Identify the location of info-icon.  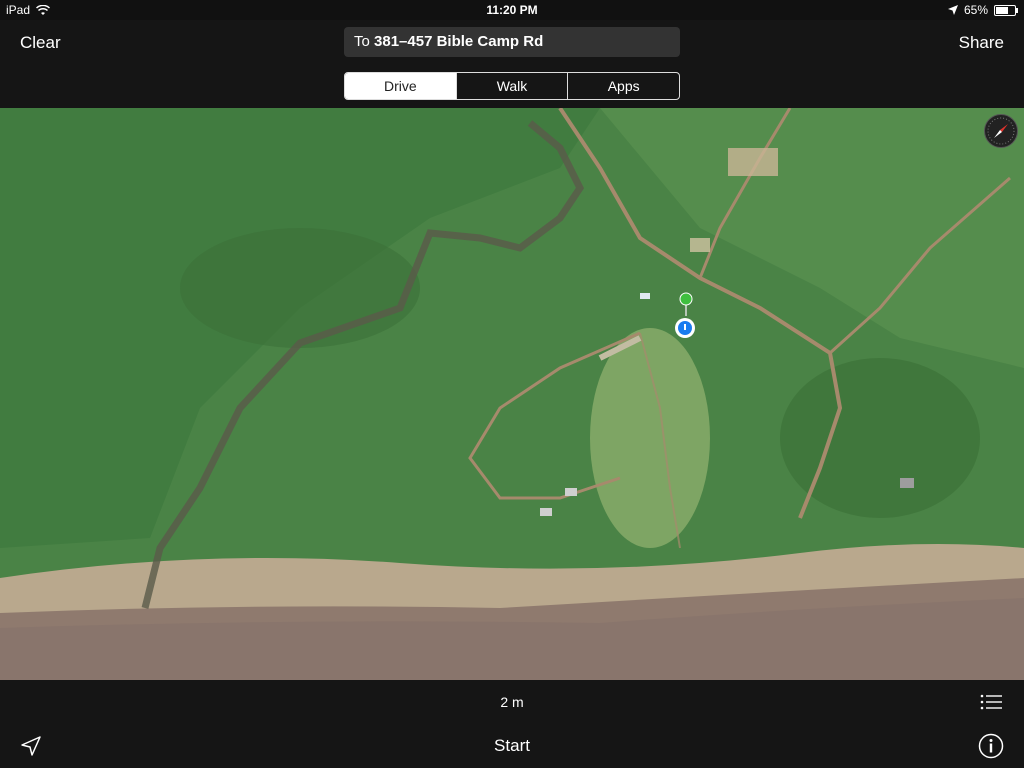
(991, 746).